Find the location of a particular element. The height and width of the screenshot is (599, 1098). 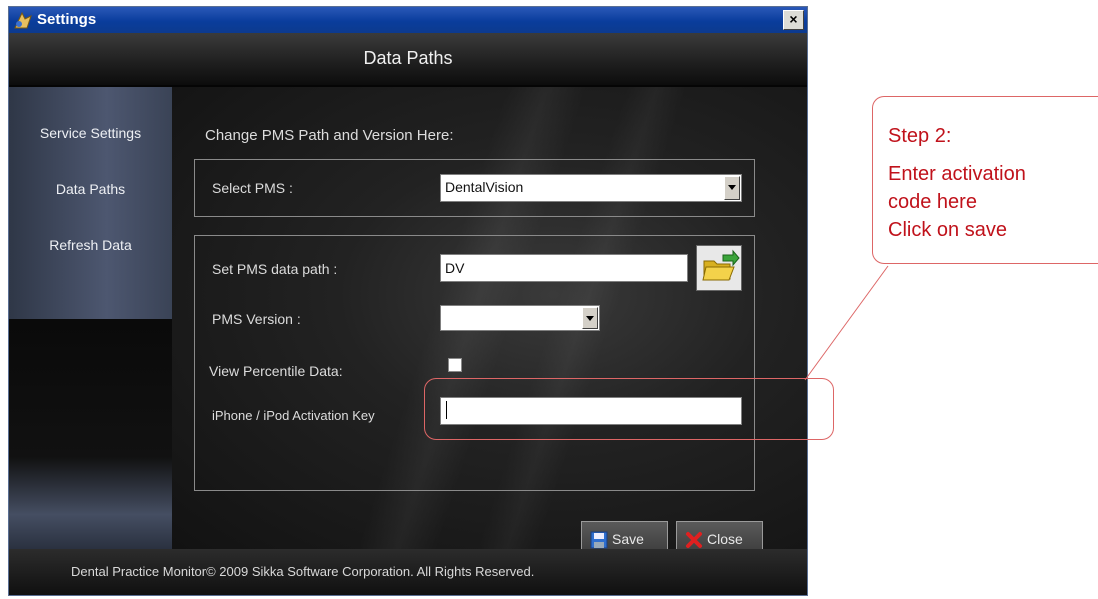

activation-highlight-box is located at coordinates (629, 409).